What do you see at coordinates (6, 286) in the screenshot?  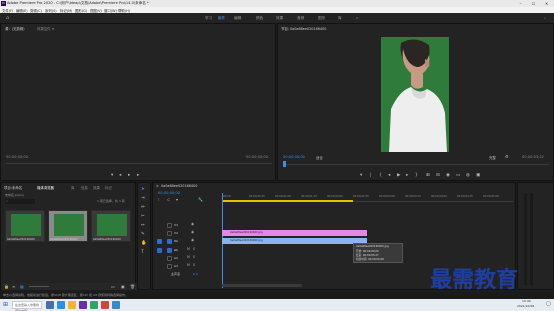 I see `lock-icon: 🔒` at bounding box center [6, 286].